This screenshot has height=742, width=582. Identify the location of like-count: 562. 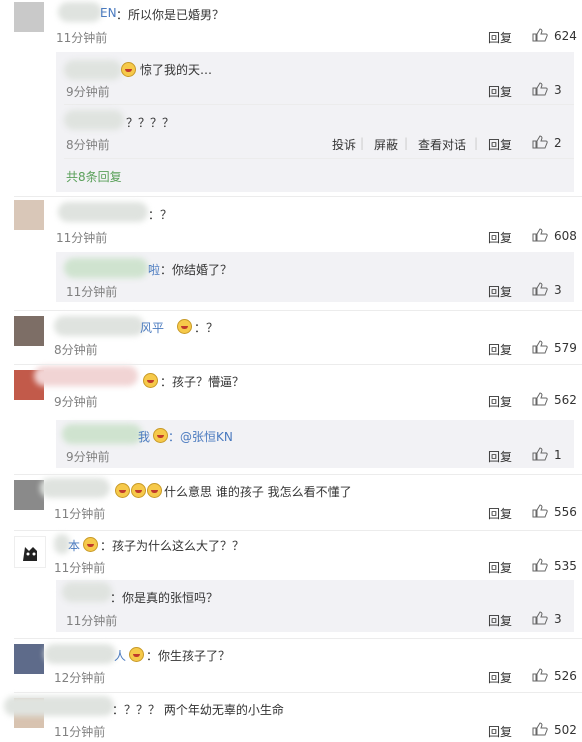
(565, 400).